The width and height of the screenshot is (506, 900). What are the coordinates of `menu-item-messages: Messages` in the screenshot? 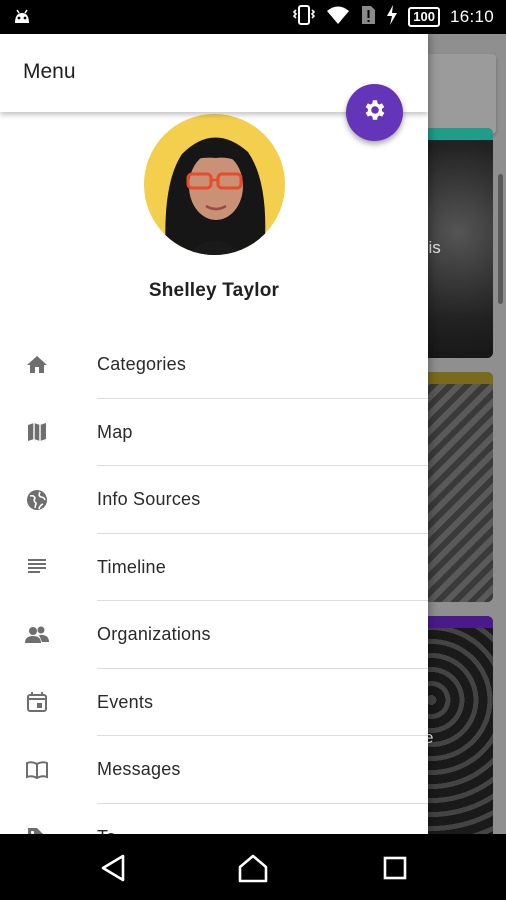 It's located at (214, 770).